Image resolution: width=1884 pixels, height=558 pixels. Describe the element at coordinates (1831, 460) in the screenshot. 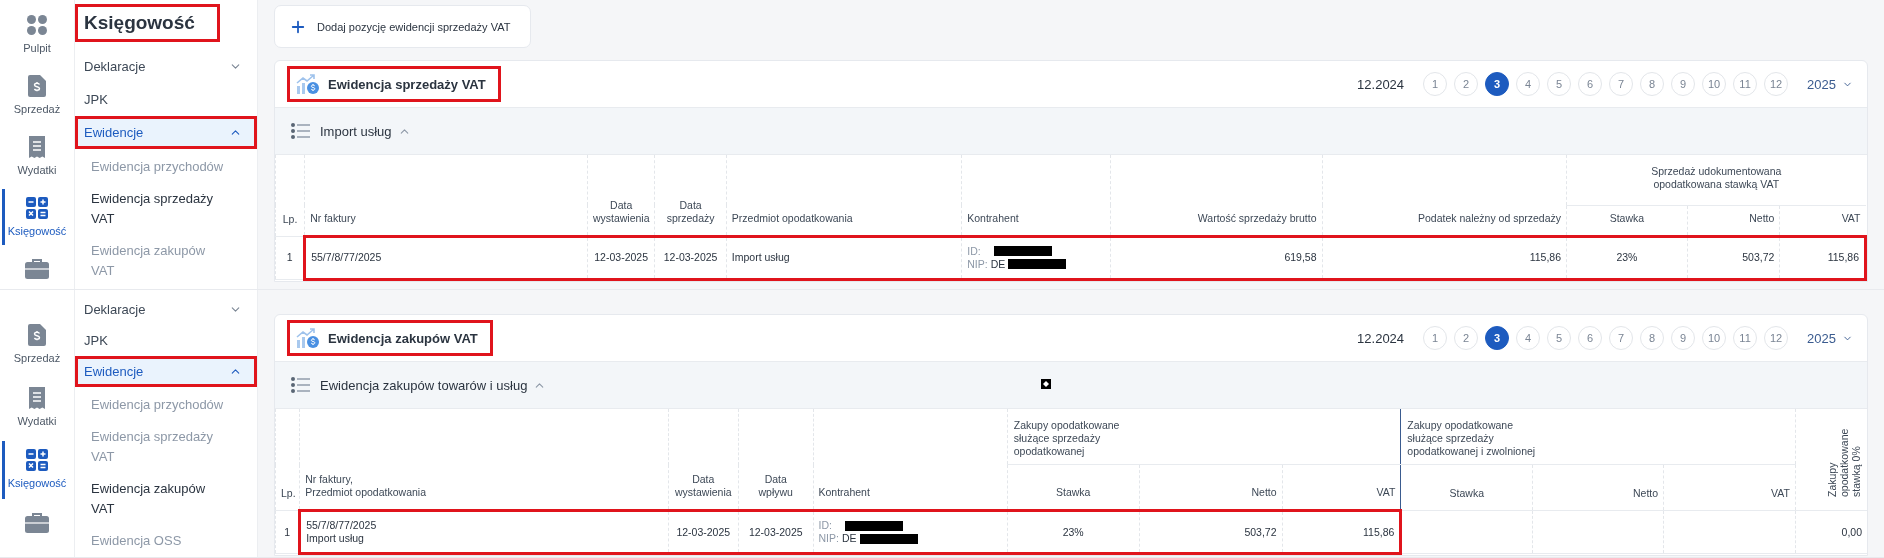

I see `column-header: Zakupy opodatkowane stawką 0%` at that location.